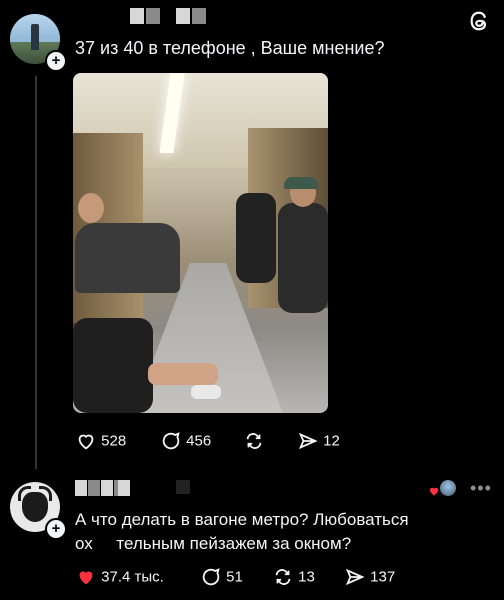 Image resolution: width=504 pixels, height=600 pixels. What do you see at coordinates (234, 577) in the screenshot?
I see `comment-count: 51` at bounding box center [234, 577].